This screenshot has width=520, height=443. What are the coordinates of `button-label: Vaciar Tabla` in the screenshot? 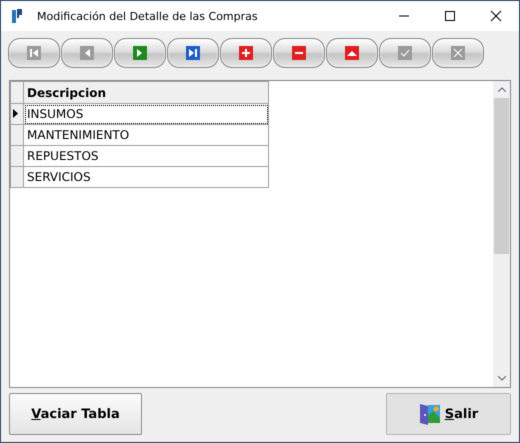 It's located at (75, 414).